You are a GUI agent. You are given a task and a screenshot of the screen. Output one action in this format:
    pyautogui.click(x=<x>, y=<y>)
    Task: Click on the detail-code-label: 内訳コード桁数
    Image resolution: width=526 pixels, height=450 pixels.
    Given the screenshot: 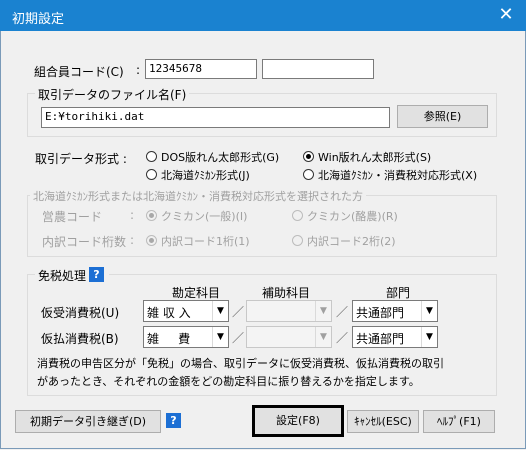 What is the action you would take?
    pyautogui.click(x=84, y=242)
    